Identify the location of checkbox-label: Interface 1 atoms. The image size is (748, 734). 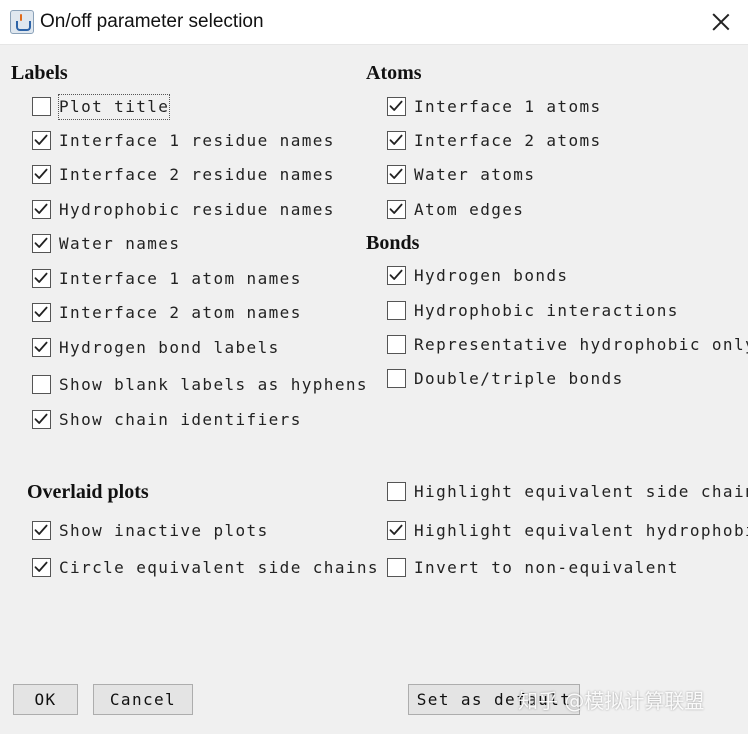
(508, 106).